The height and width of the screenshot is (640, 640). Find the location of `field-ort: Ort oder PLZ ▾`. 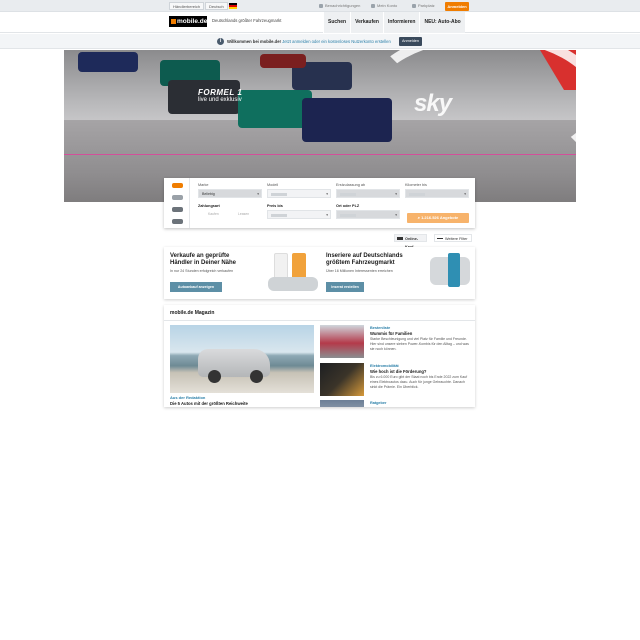

field-ort: Ort oder PLZ ▾ is located at coordinates (368, 214).